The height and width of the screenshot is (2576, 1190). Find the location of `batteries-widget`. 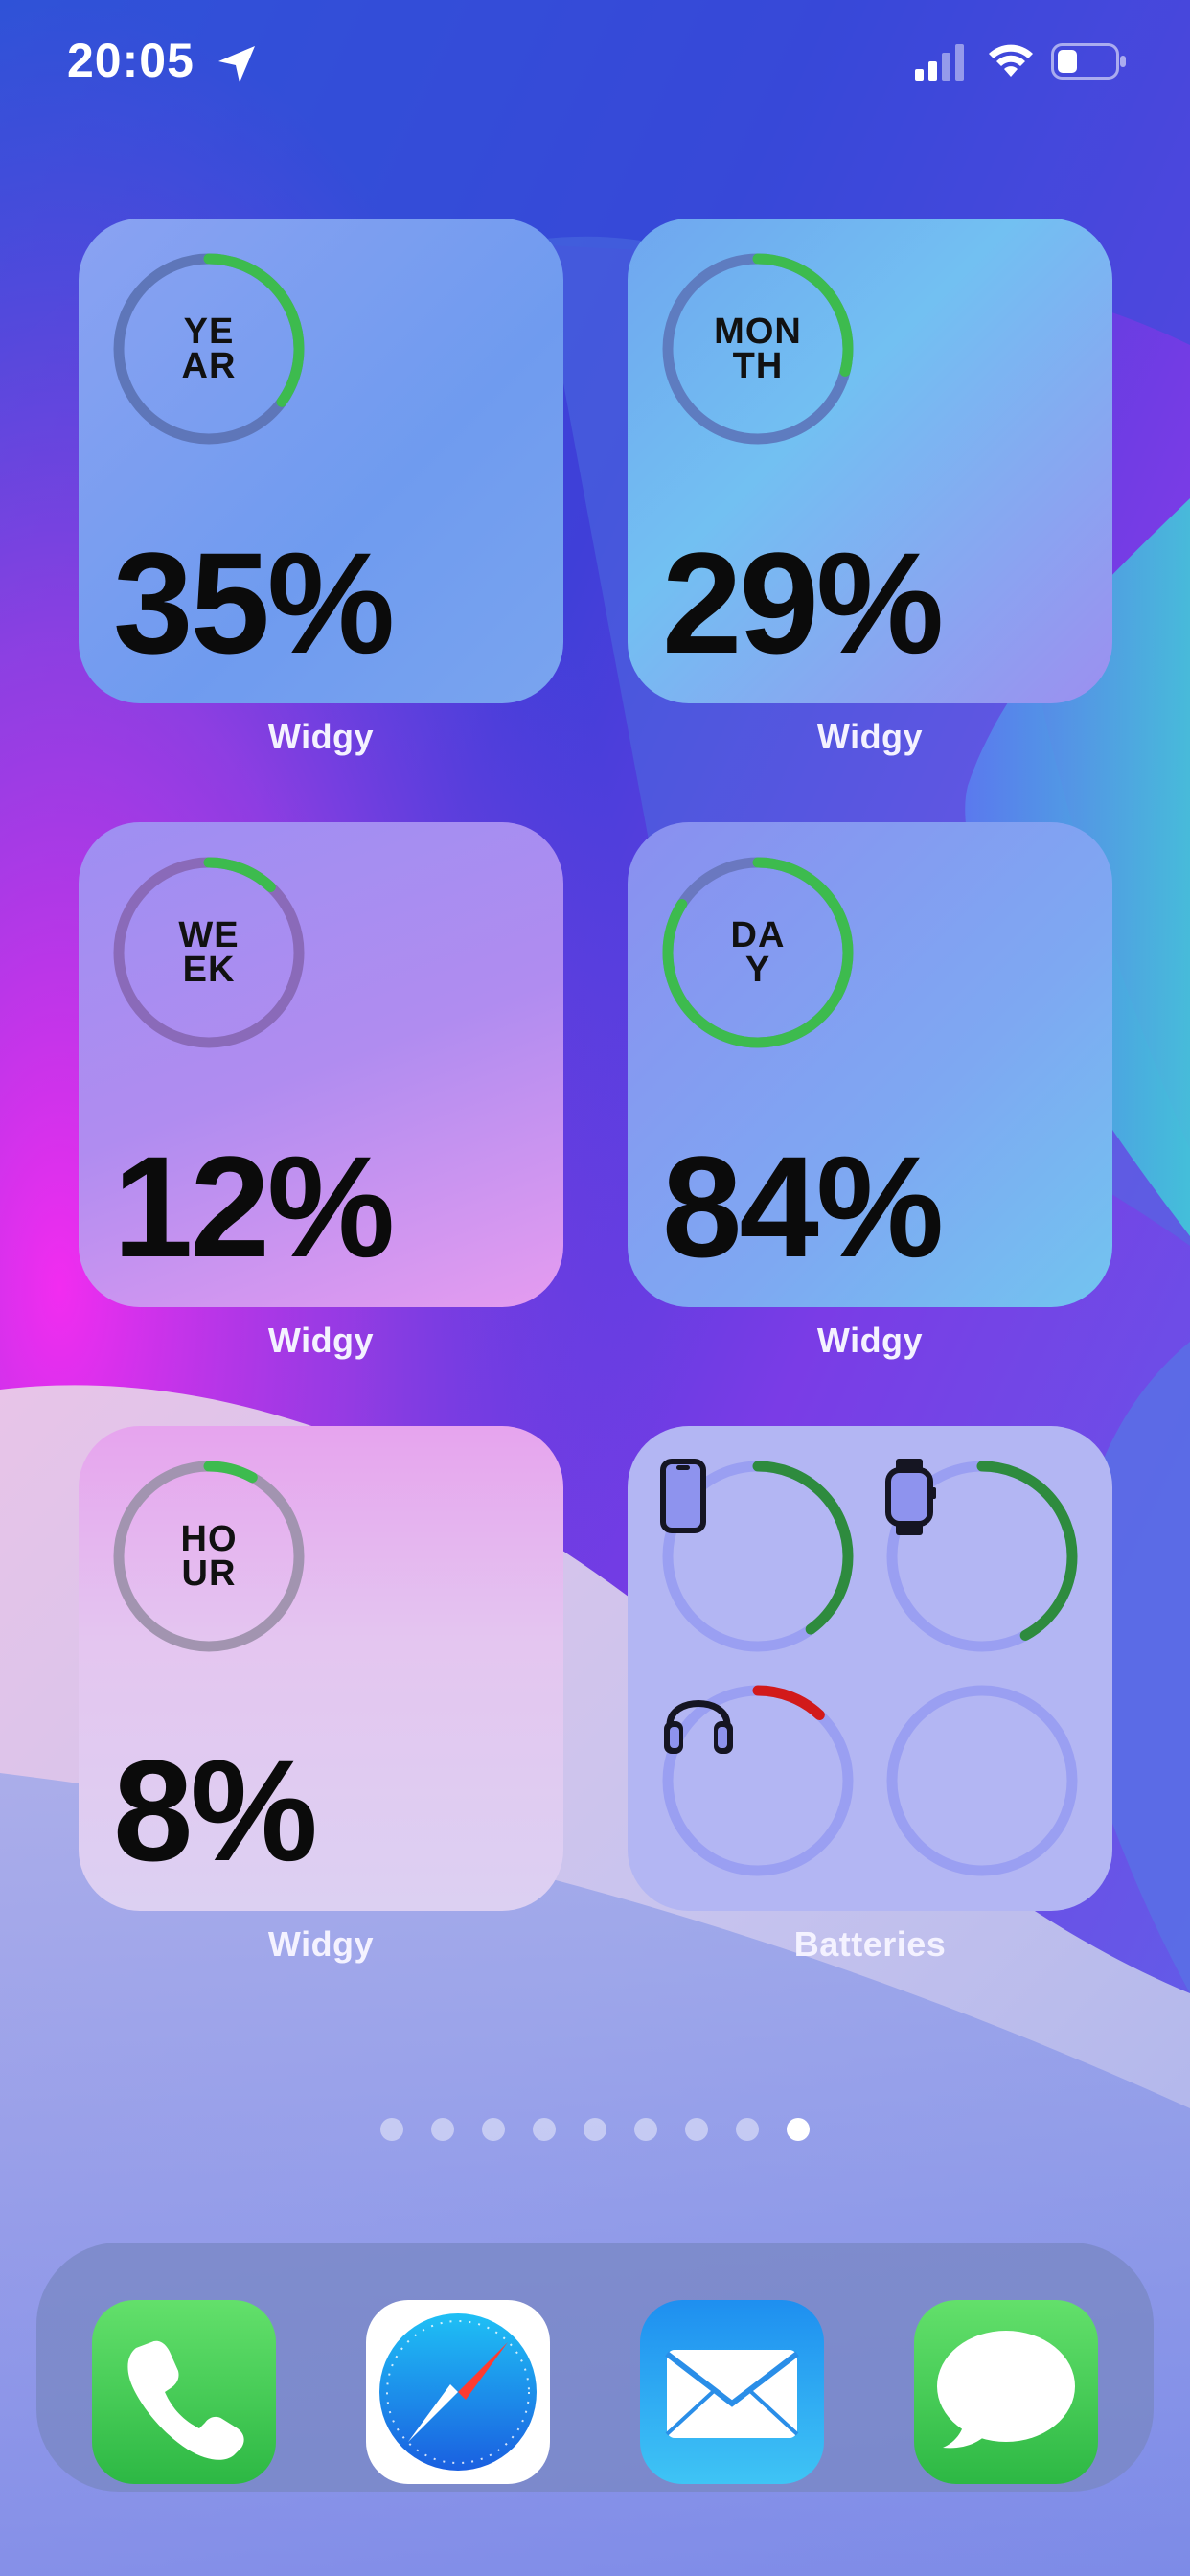

batteries-widget is located at coordinates (870, 1668).